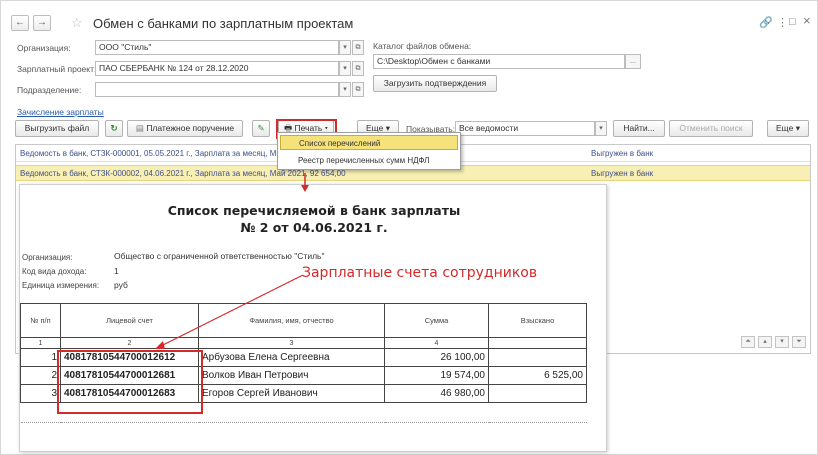 The image size is (818, 455). I want to click on back-button: ←, so click(20, 23).